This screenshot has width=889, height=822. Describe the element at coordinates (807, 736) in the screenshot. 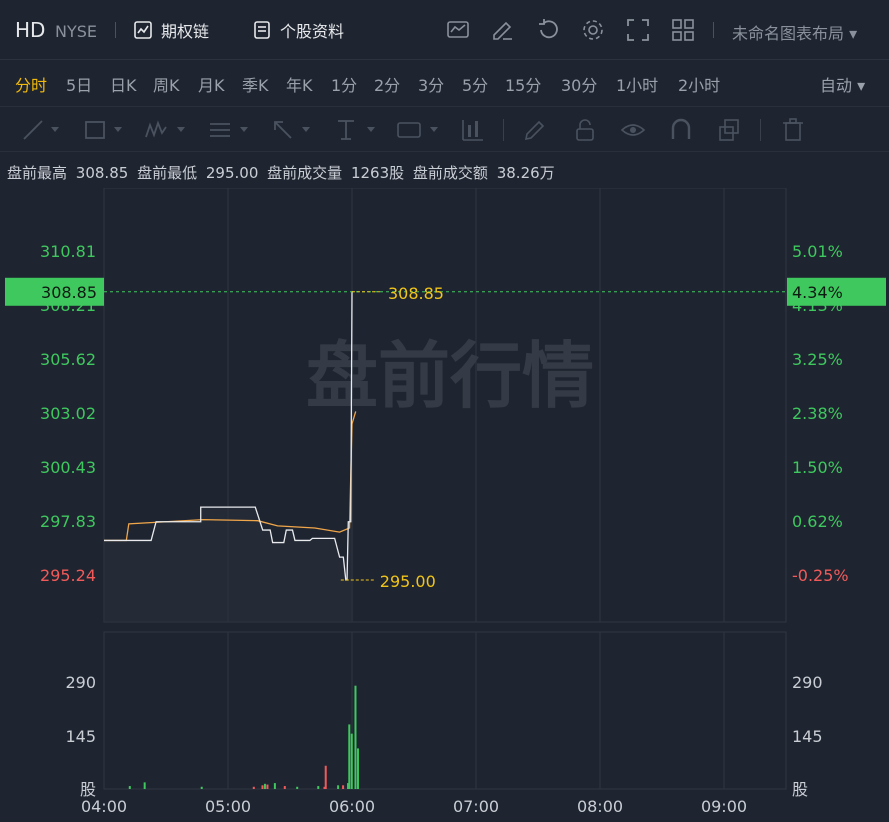

I see `volume-tick-label-right: 145` at that location.